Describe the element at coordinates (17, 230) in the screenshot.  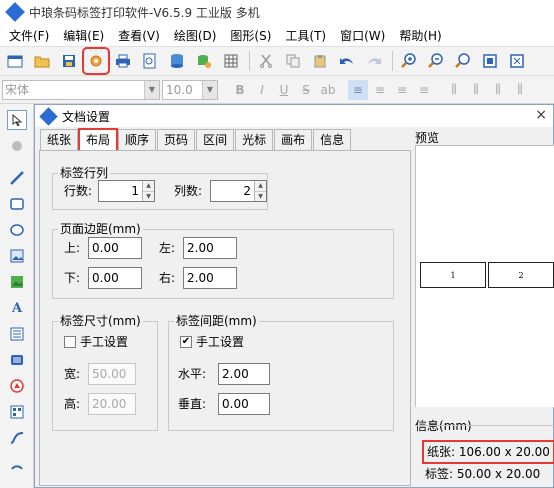
I see `ellipse-tool-icon` at that location.